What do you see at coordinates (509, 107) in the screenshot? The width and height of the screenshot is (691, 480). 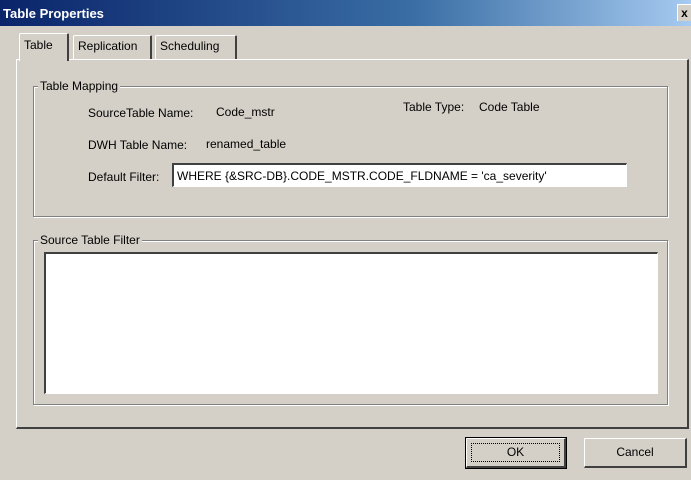 I see `table-type-value: Code Table` at bounding box center [509, 107].